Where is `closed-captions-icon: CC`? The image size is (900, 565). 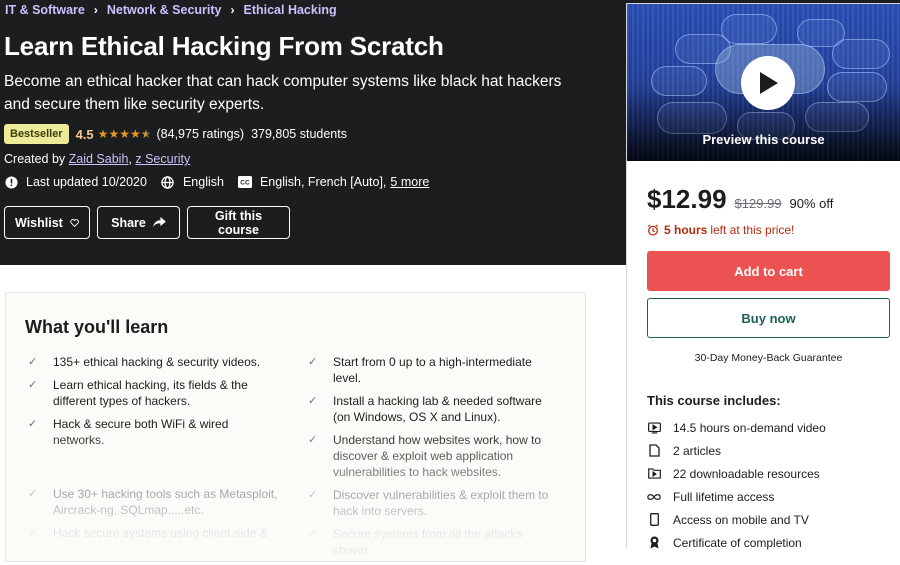
closed-captions-icon: CC is located at coordinates (244, 182).